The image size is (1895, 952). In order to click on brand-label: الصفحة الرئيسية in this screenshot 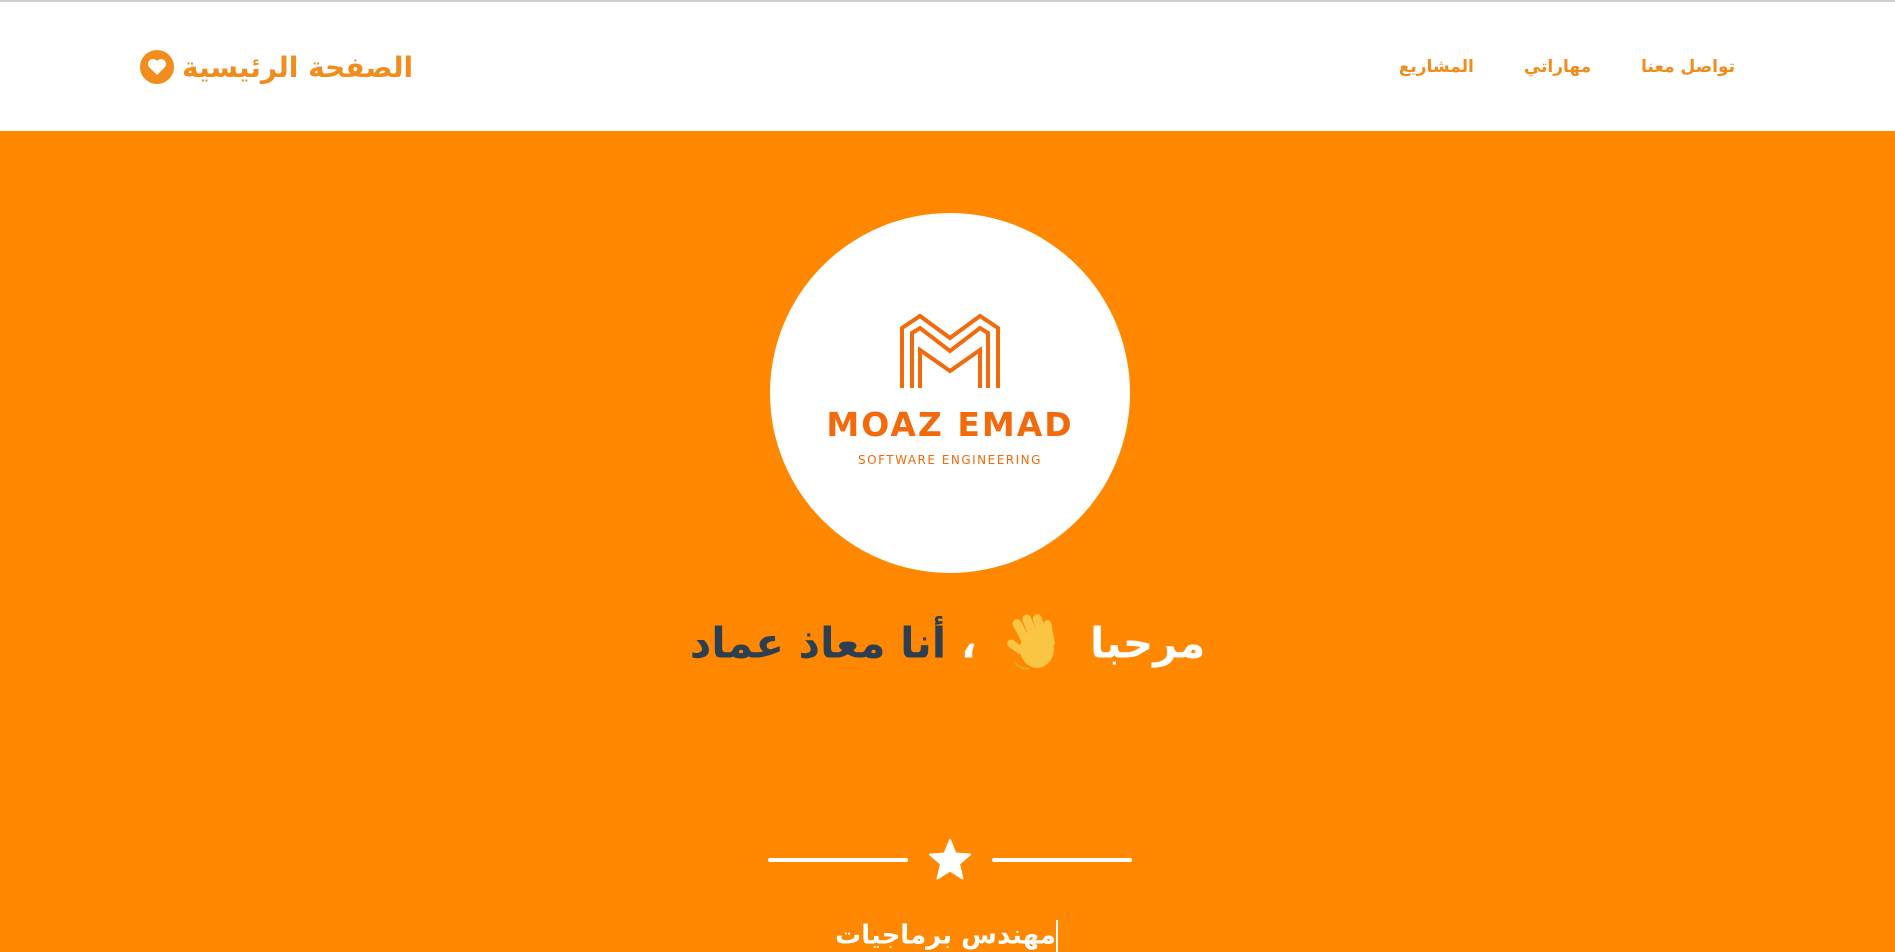, I will do `click(298, 67)`.